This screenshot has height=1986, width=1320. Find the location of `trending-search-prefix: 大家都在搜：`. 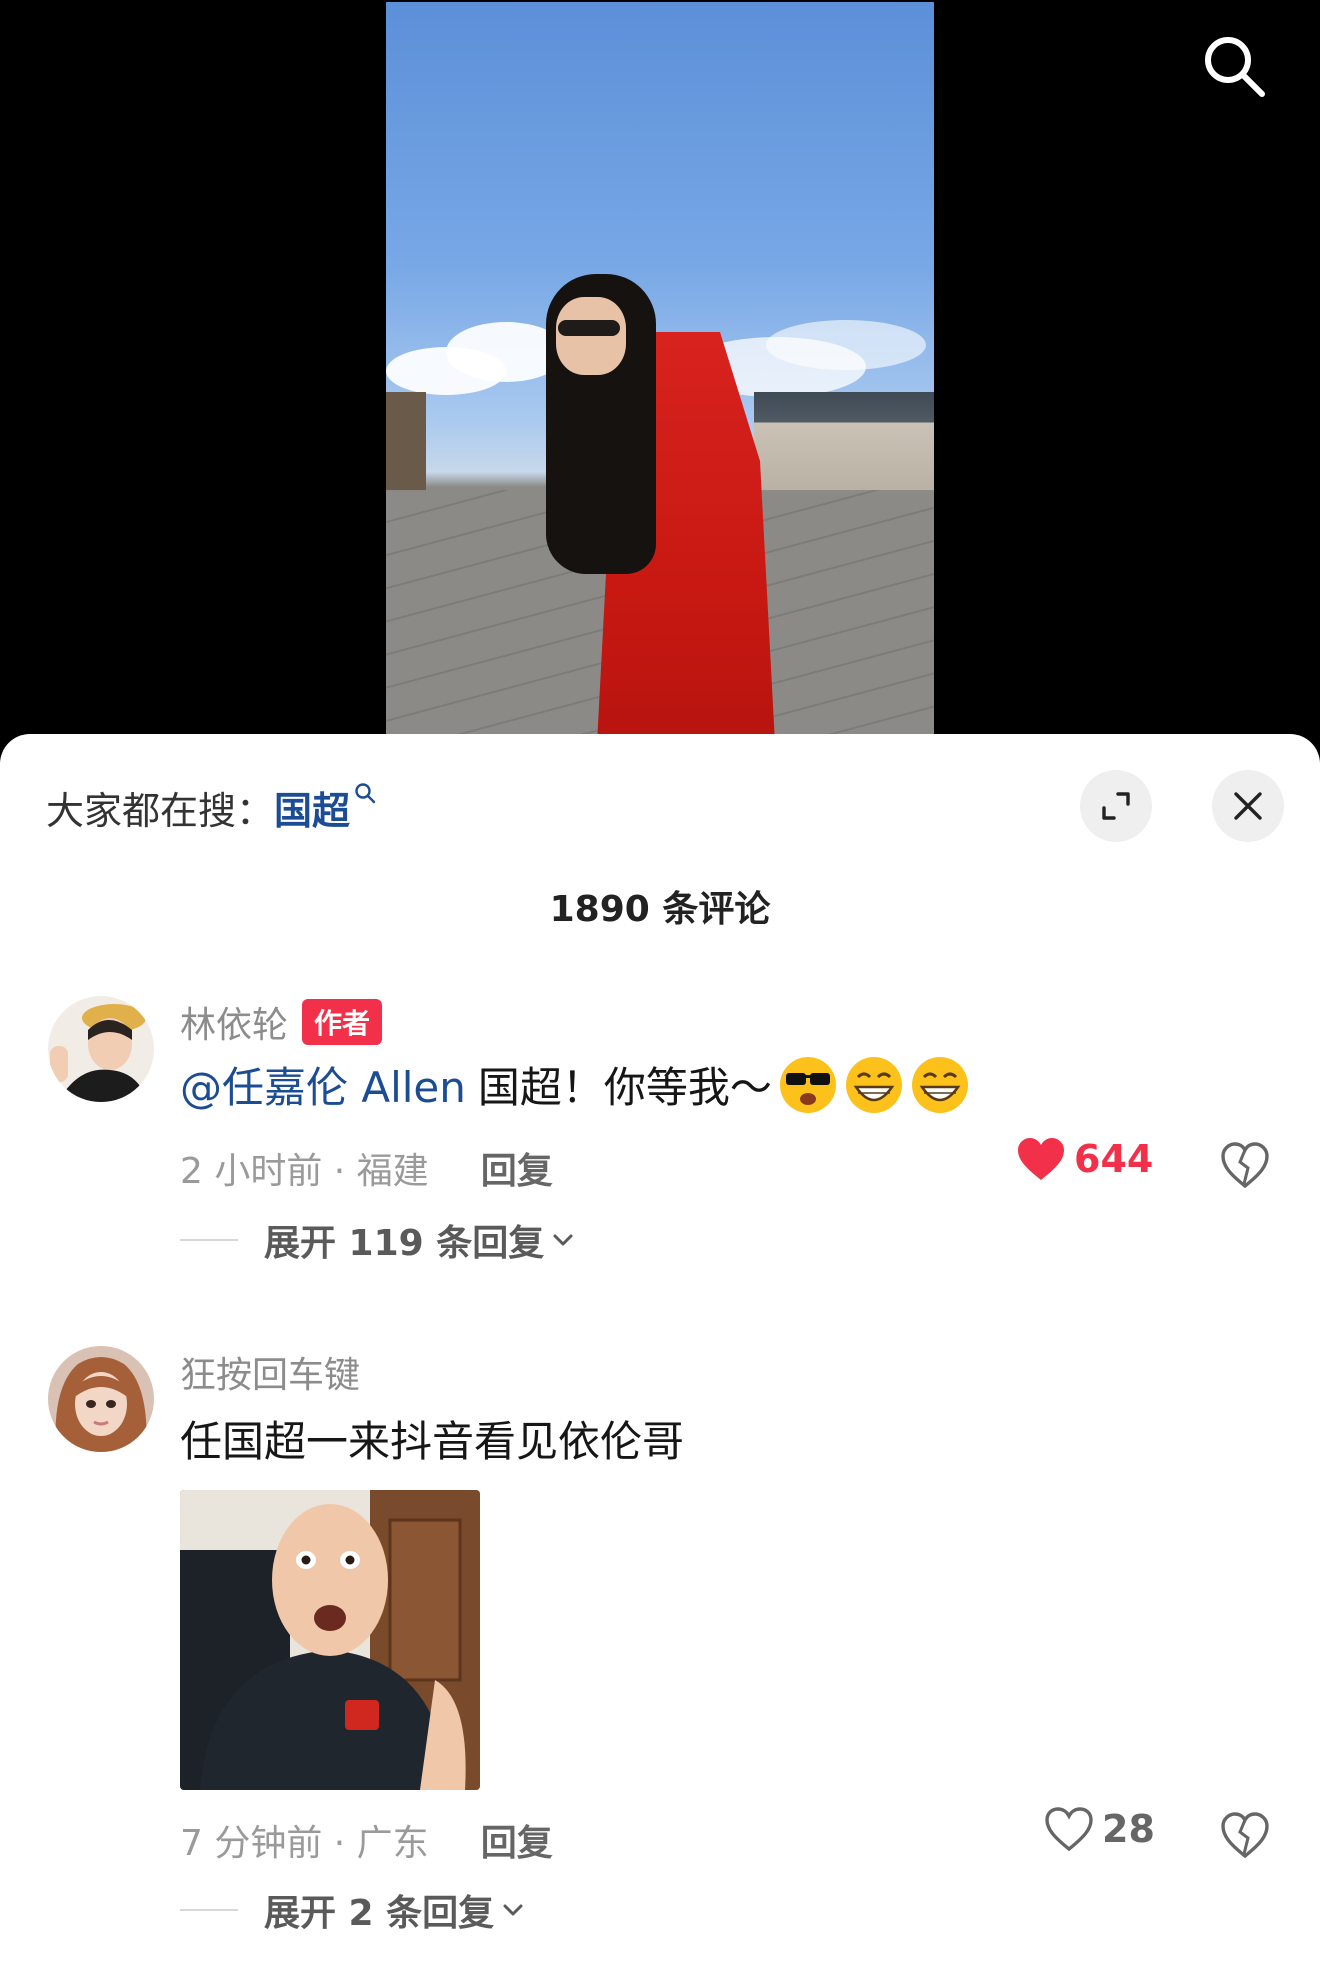

trending-search-prefix: 大家都在搜： is located at coordinates (160, 811).